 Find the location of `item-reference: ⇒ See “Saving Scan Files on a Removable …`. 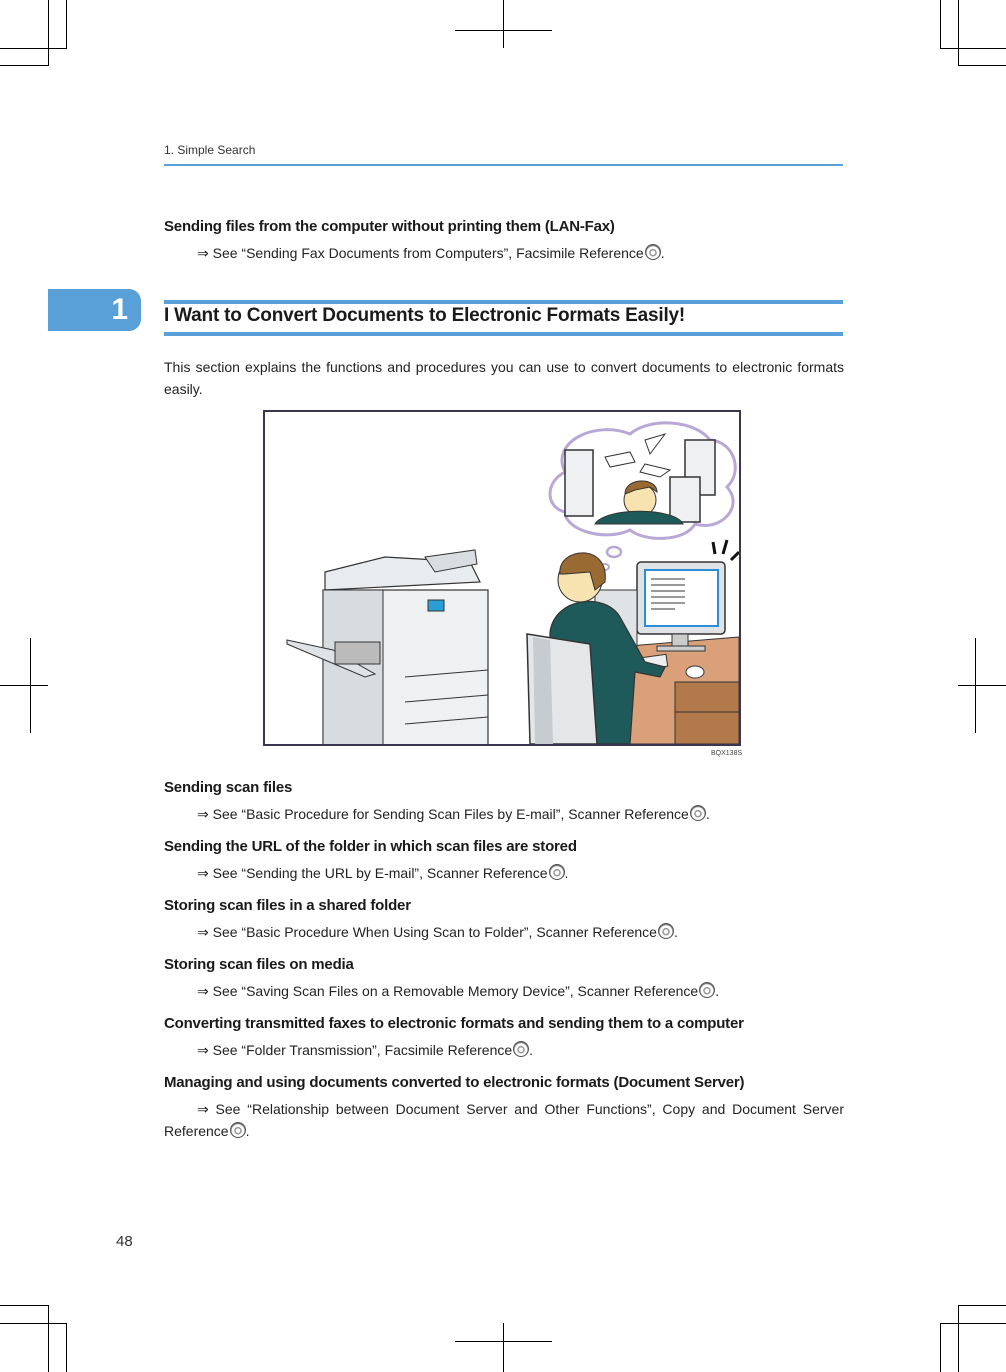

item-reference: ⇒ See “Saving Scan Files on a Removable … is located at coordinates (504, 991).